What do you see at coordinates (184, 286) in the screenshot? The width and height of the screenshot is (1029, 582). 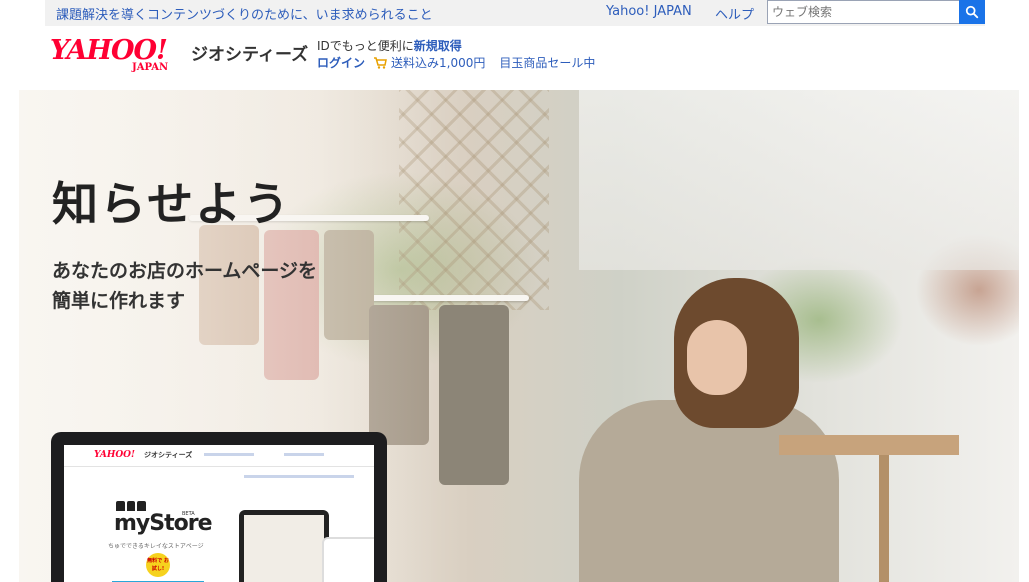 I see `hero-subtext: あなたのお店のホームページを 簡単に作れます` at bounding box center [184, 286].